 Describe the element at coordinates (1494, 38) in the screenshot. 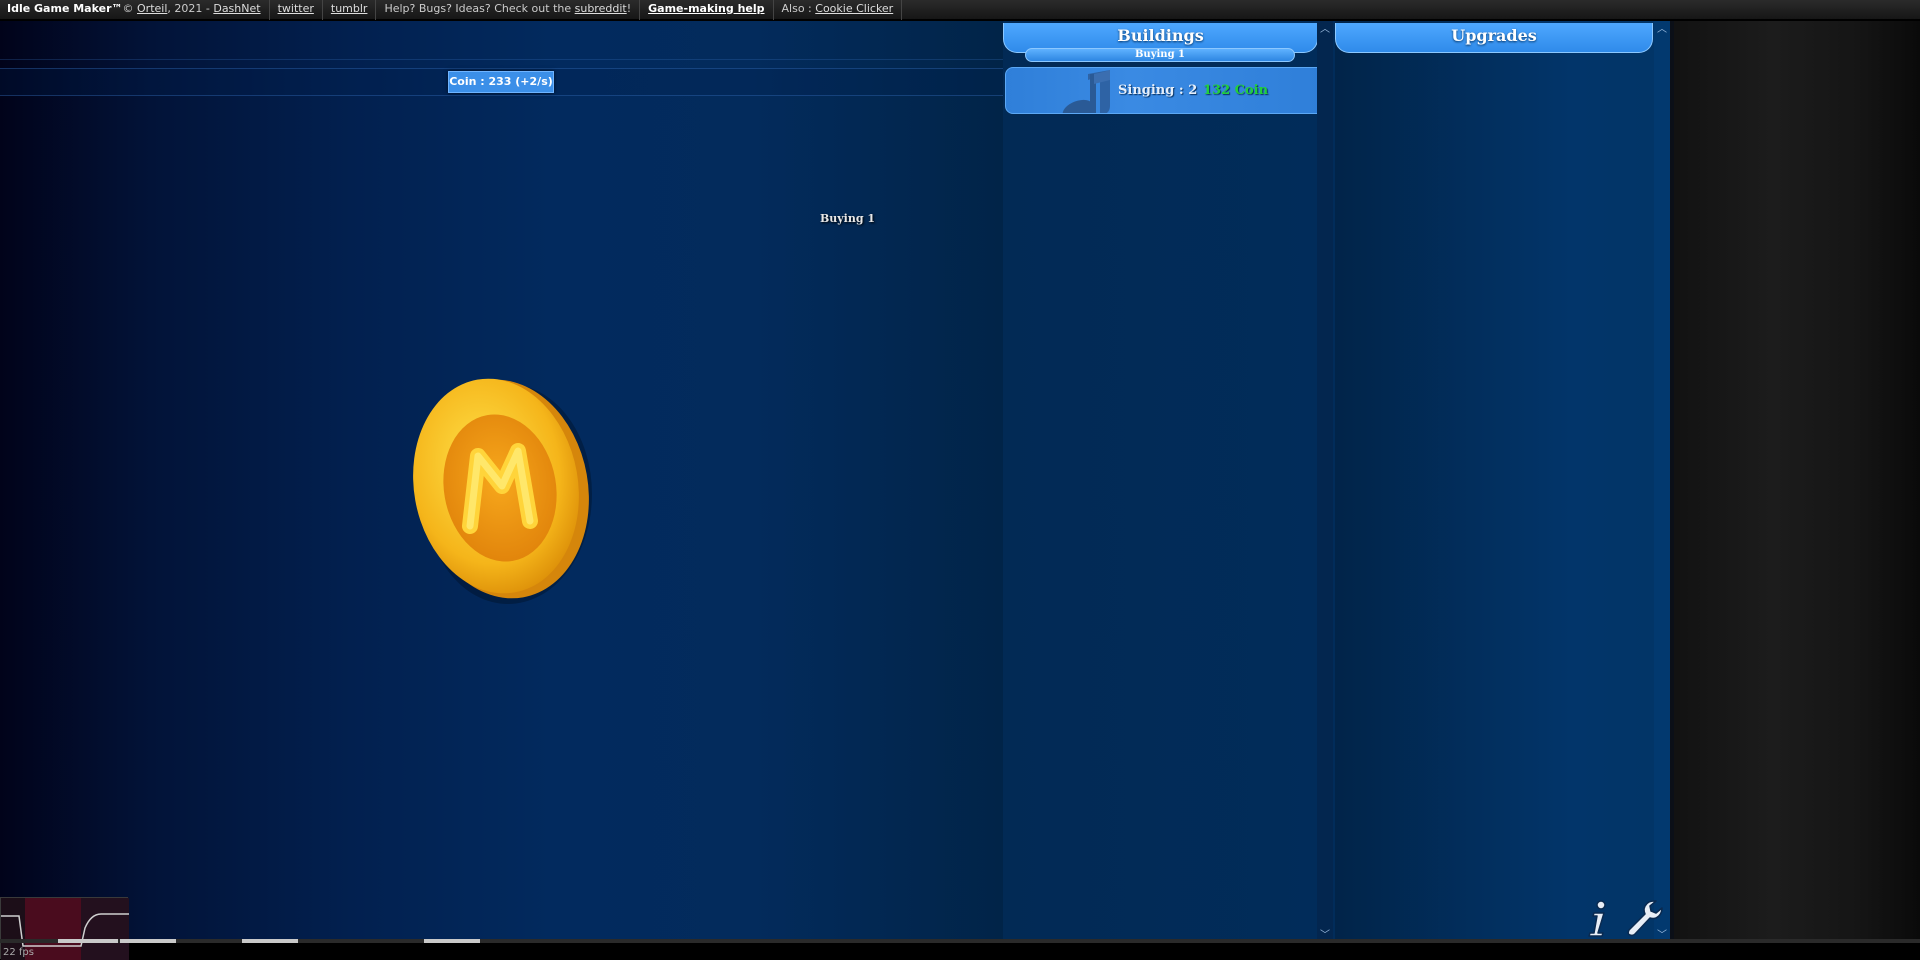

I see `upgrades-header: Upgrades` at that location.